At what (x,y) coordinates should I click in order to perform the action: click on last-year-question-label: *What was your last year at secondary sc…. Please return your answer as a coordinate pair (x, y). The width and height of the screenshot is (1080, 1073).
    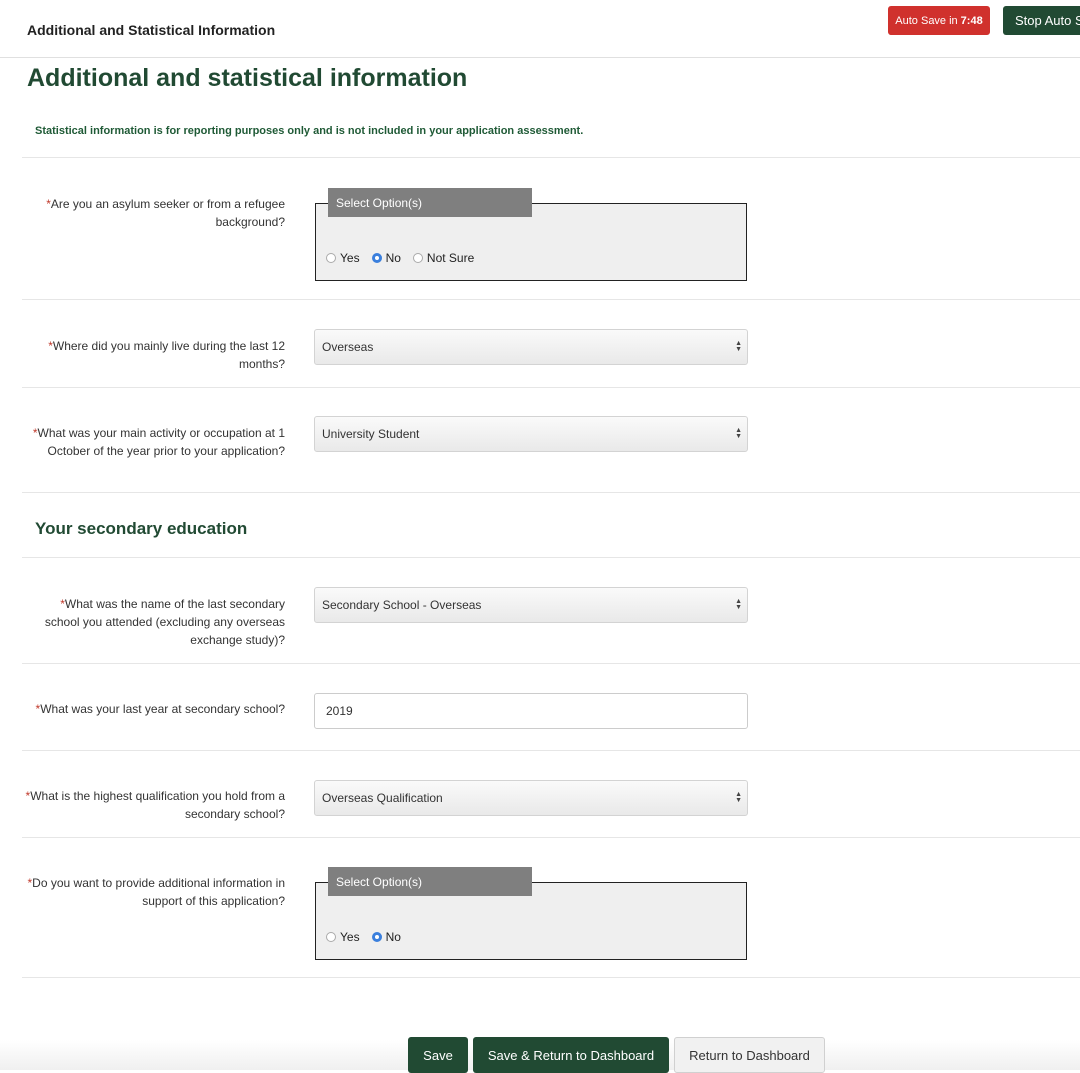
    Looking at the image, I should click on (160, 709).